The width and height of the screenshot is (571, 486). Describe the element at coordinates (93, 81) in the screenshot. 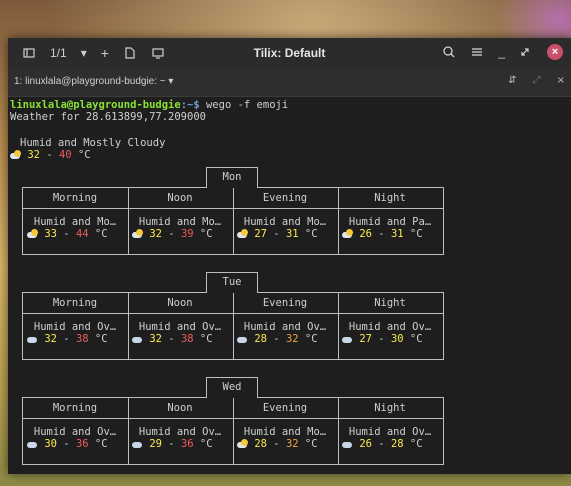

I see `terminal-tab-title: 1: linuxlala@playground-budgie: ~ ▾` at that location.